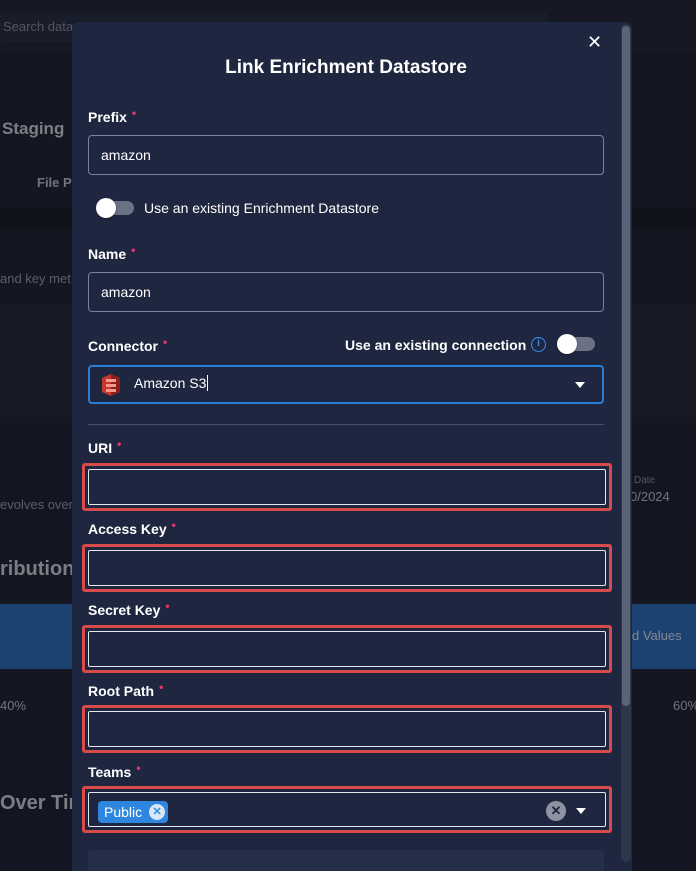  What do you see at coordinates (100, 448) in the screenshot?
I see `uri-label-text: URI` at bounding box center [100, 448].